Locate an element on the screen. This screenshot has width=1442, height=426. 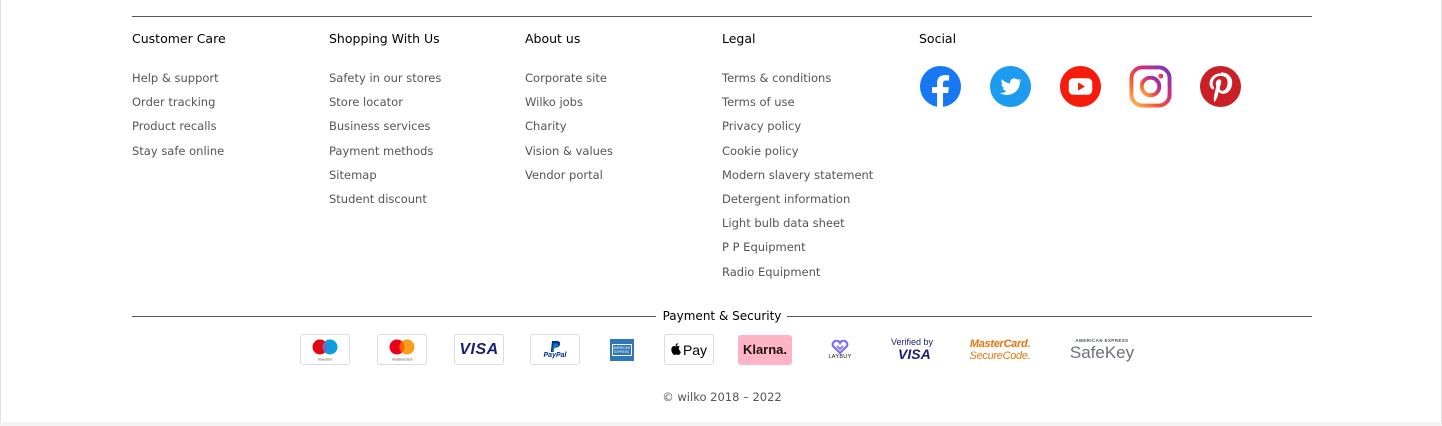
footer-link-vision-values: Vision & values is located at coordinates (569, 151).